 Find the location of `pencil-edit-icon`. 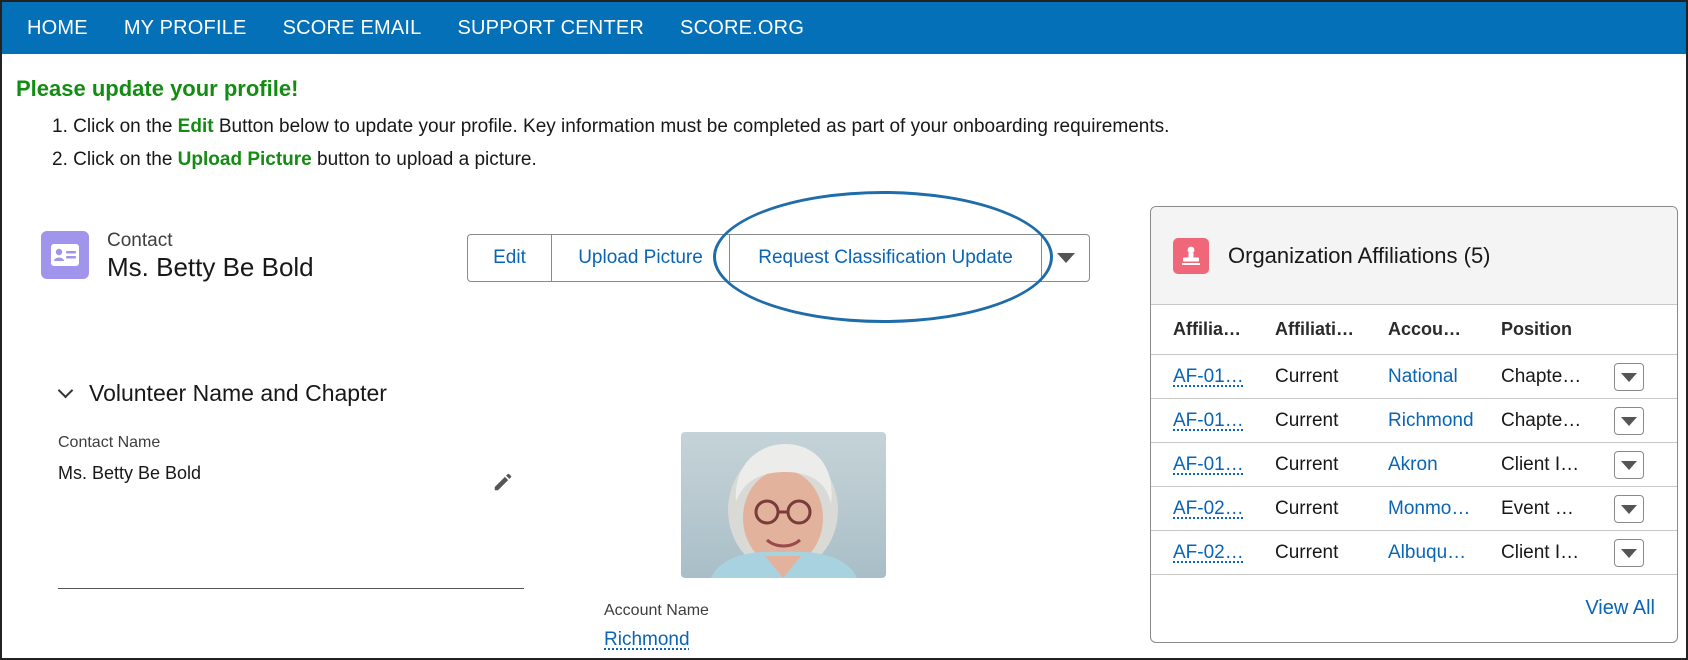

pencil-edit-icon is located at coordinates (503, 482).